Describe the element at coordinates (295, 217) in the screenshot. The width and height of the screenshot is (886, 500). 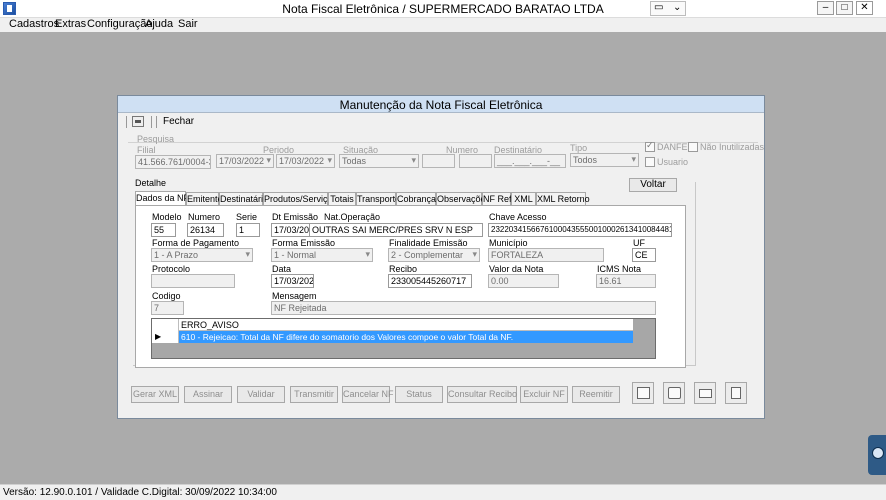
I see `dt-emissao-label: Dt Emissão` at that location.